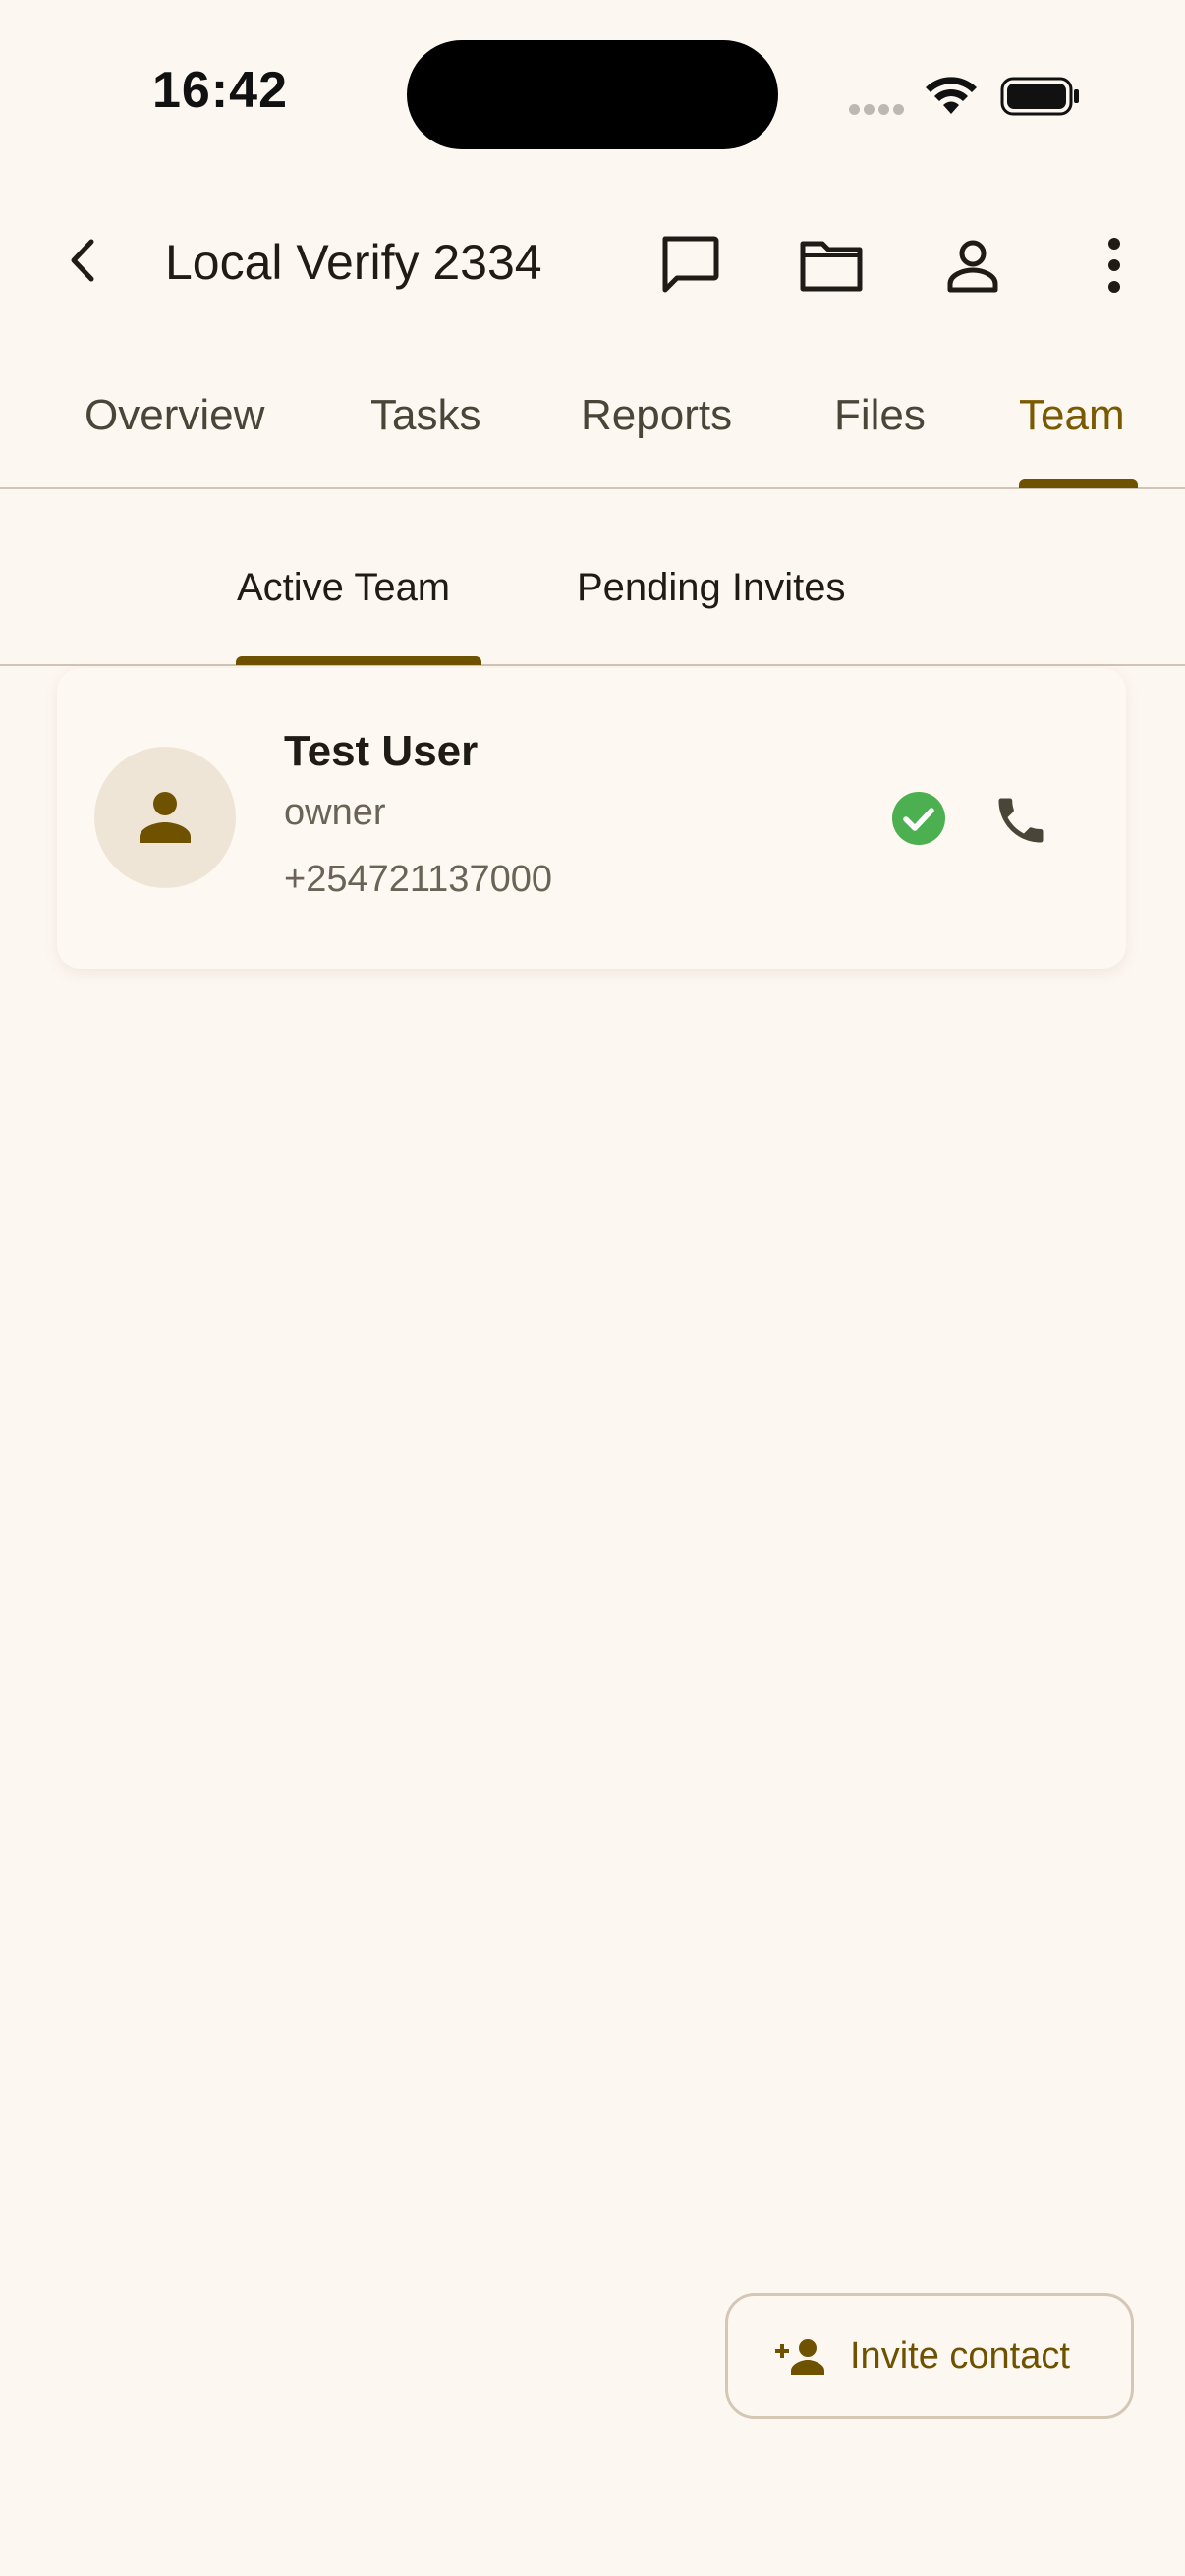  I want to click on invite-contact-label: Invite contact, so click(960, 2356).